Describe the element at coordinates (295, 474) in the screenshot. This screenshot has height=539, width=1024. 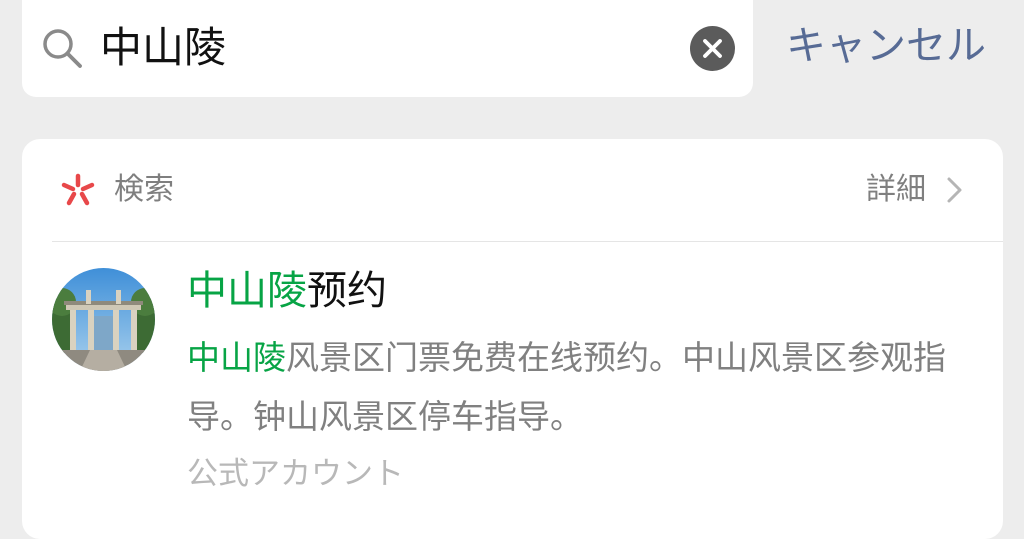
I see `result-account-type: 公式アカウント` at that location.